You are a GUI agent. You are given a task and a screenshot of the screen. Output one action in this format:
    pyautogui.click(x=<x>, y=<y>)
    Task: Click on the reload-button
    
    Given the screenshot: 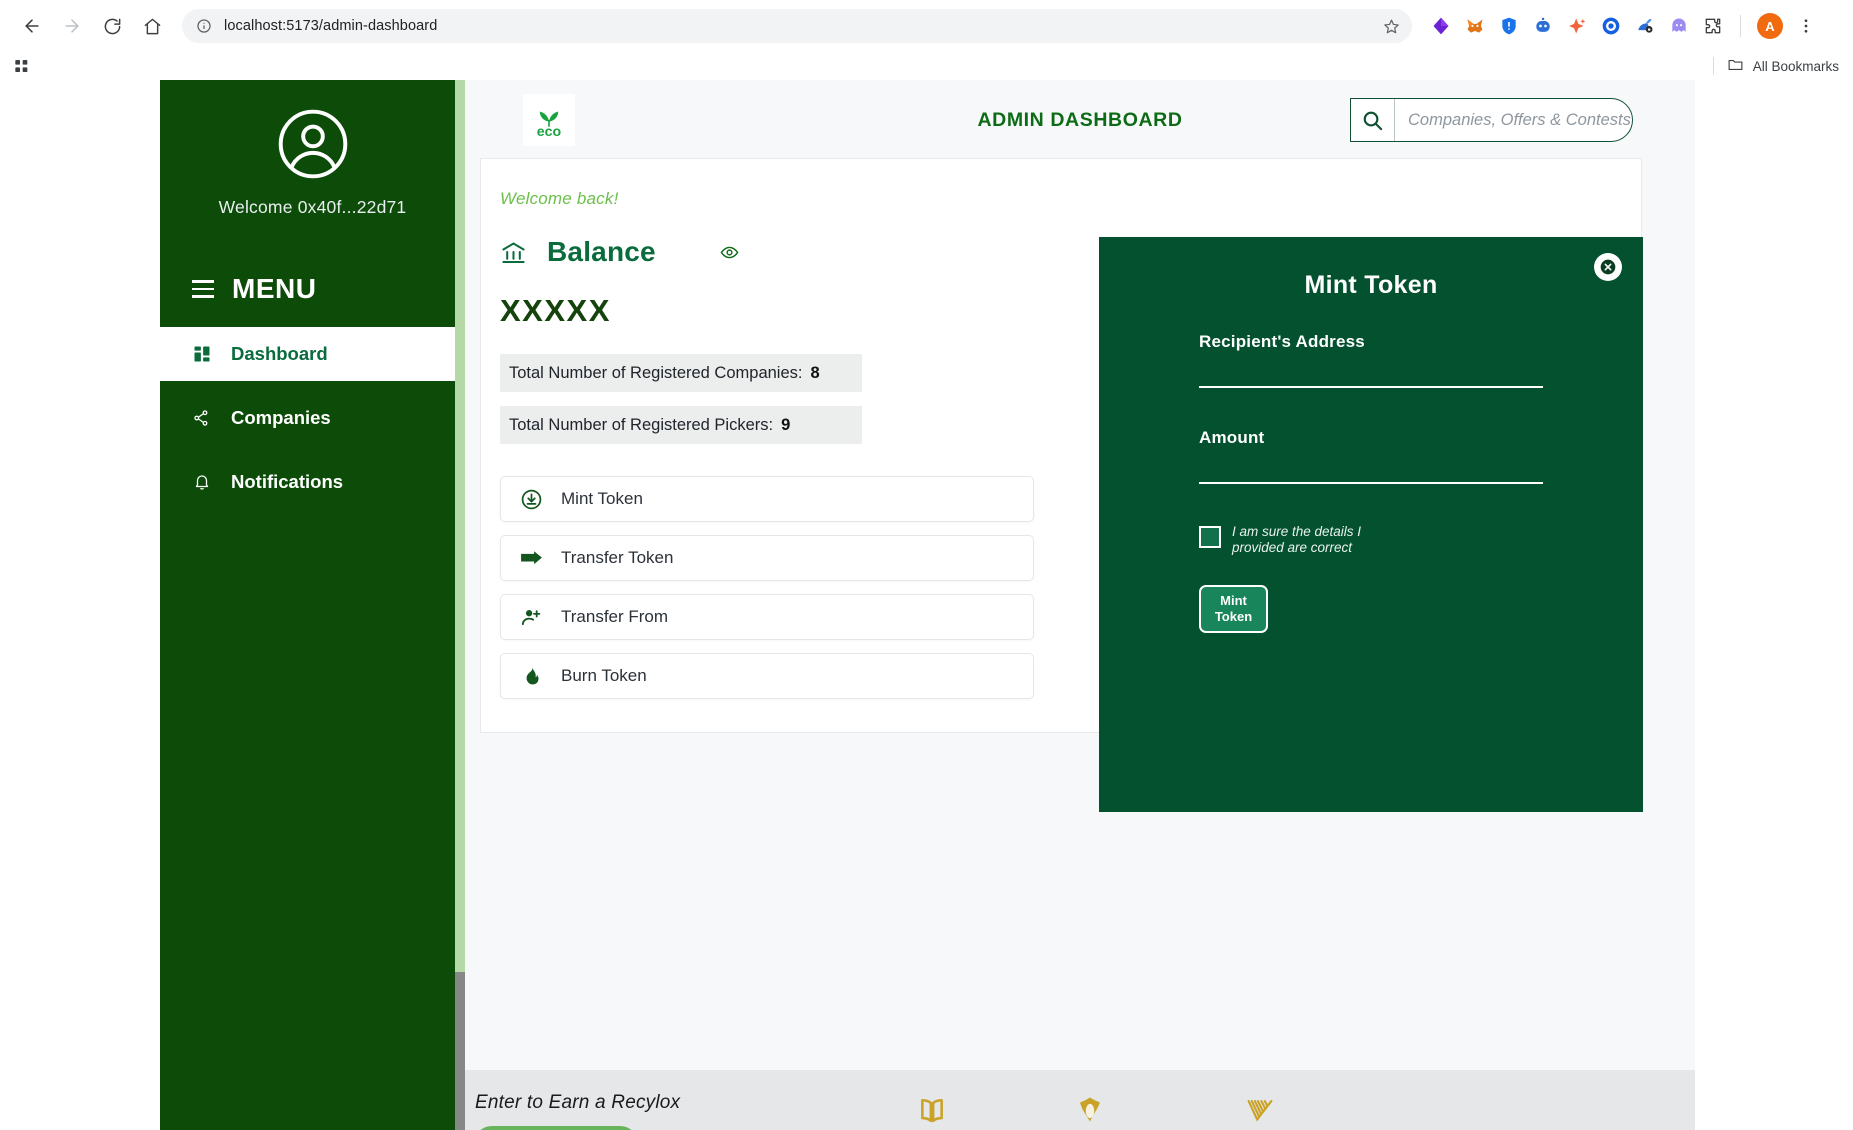 What is the action you would take?
    pyautogui.click(x=112, y=26)
    